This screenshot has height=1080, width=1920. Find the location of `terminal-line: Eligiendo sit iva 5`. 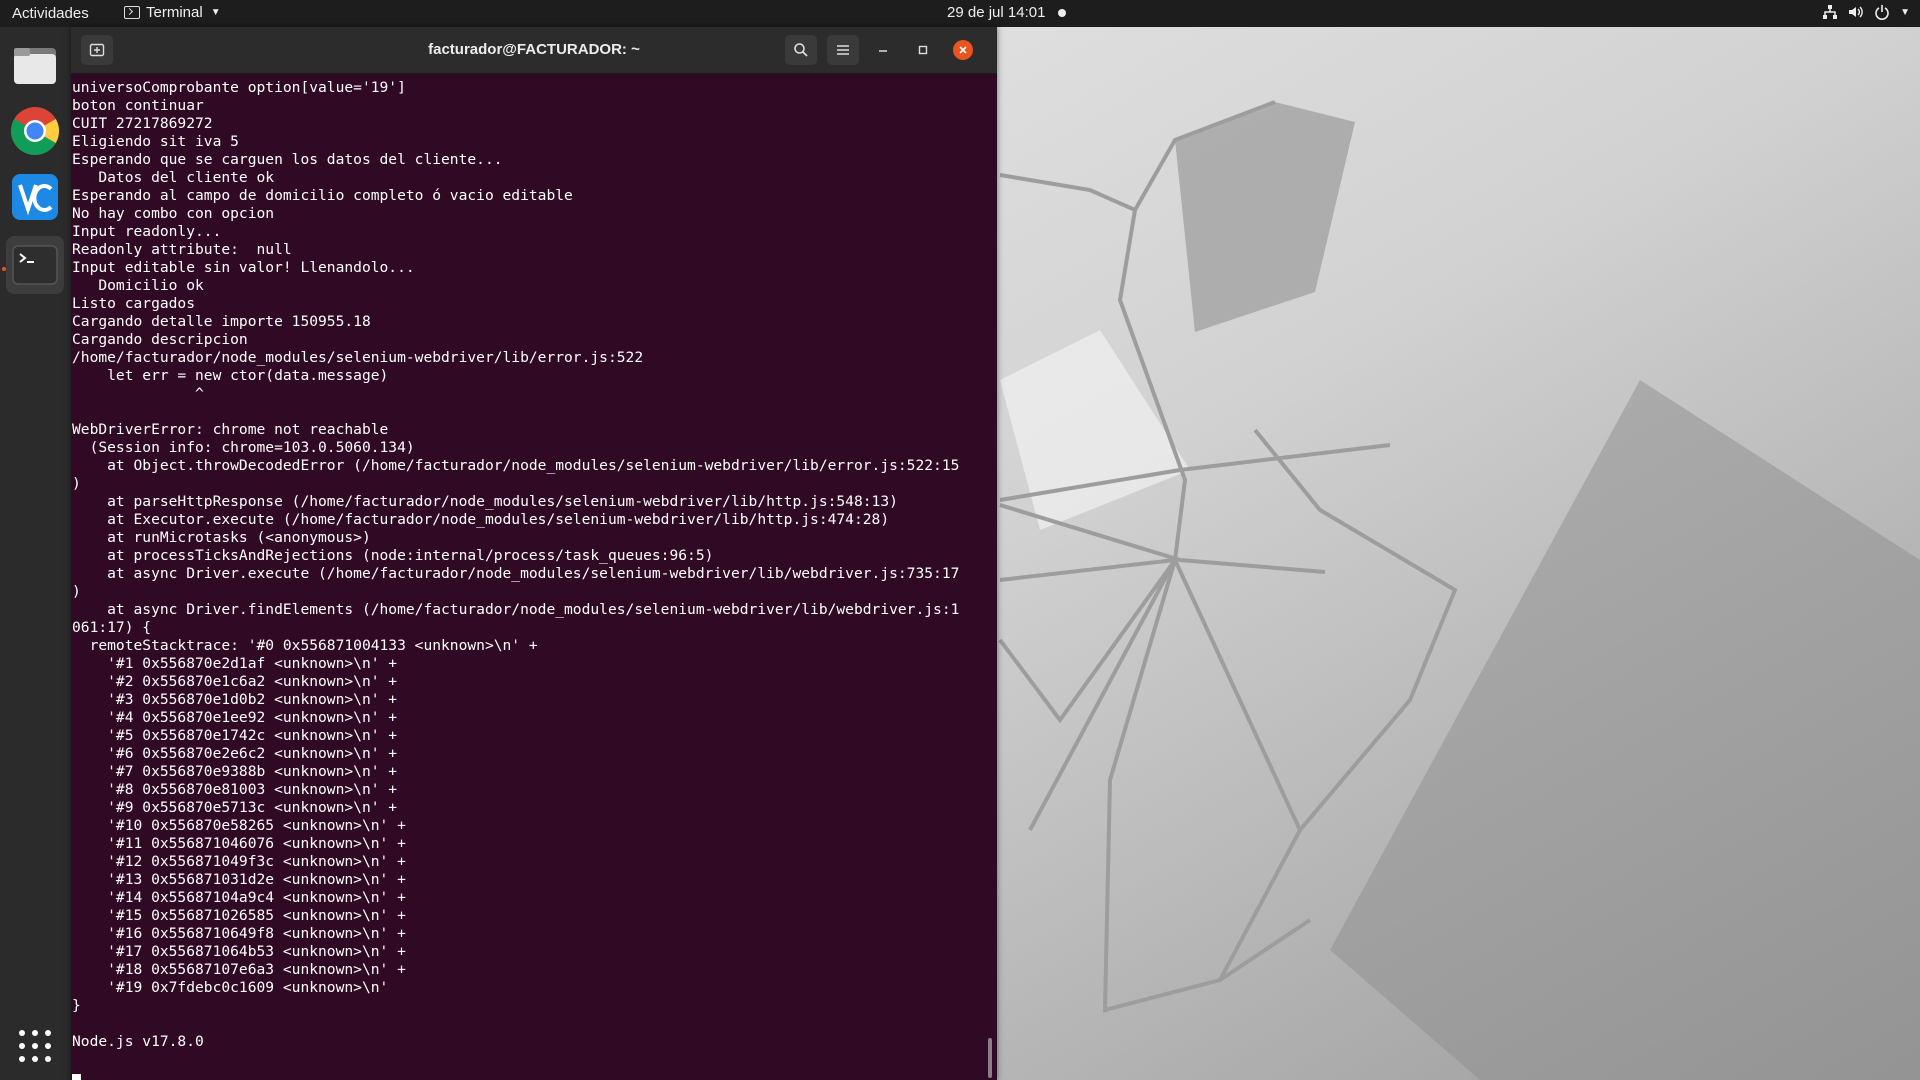

terminal-line: Eligiendo sit iva 5 is located at coordinates (155, 141).